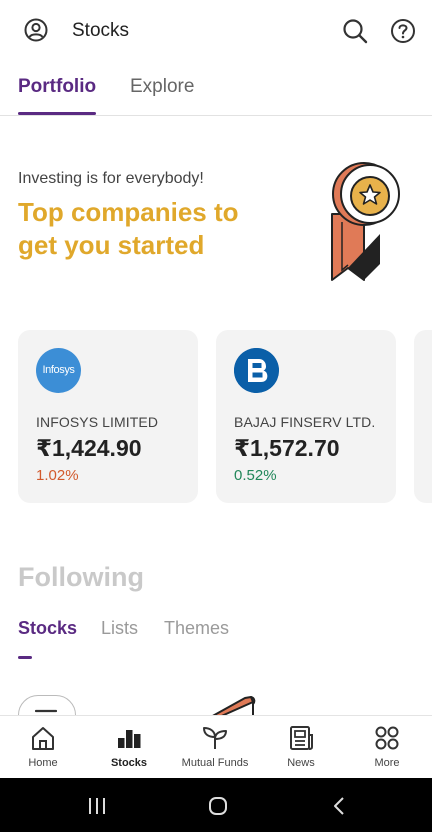 The width and height of the screenshot is (432, 832). What do you see at coordinates (355, 31) in the screenshot?
I see `search-icon` at bounding box center [355, 31].